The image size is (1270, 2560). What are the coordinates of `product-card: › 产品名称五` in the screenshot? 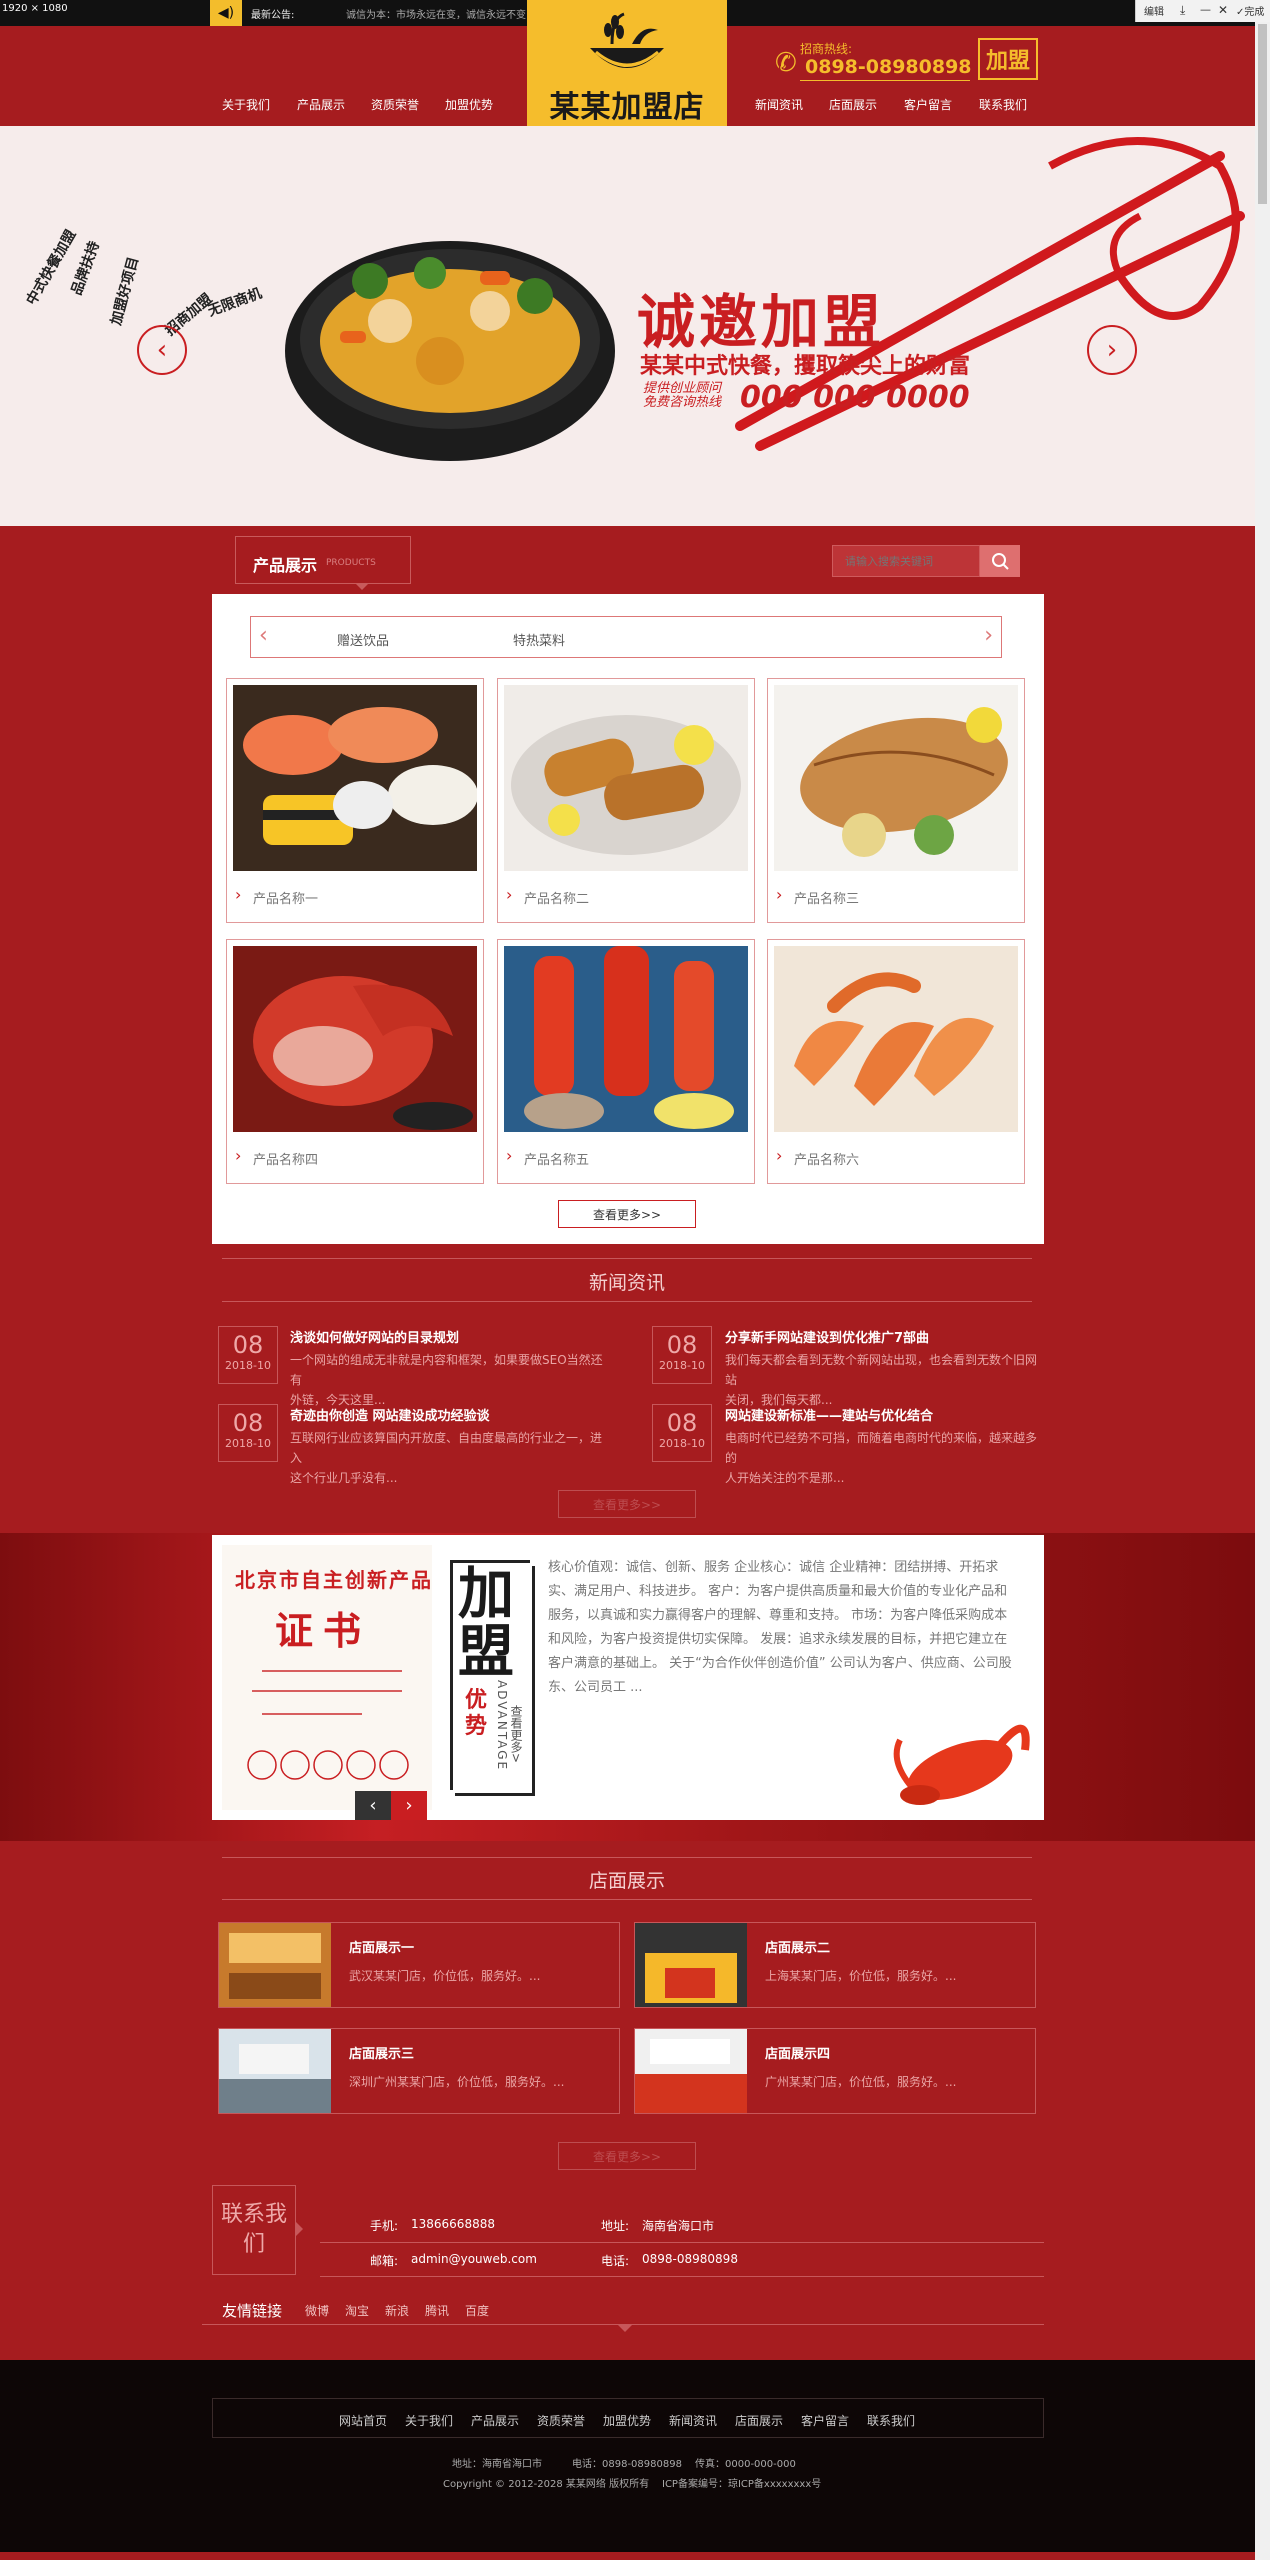 It's located at (626, 1061).